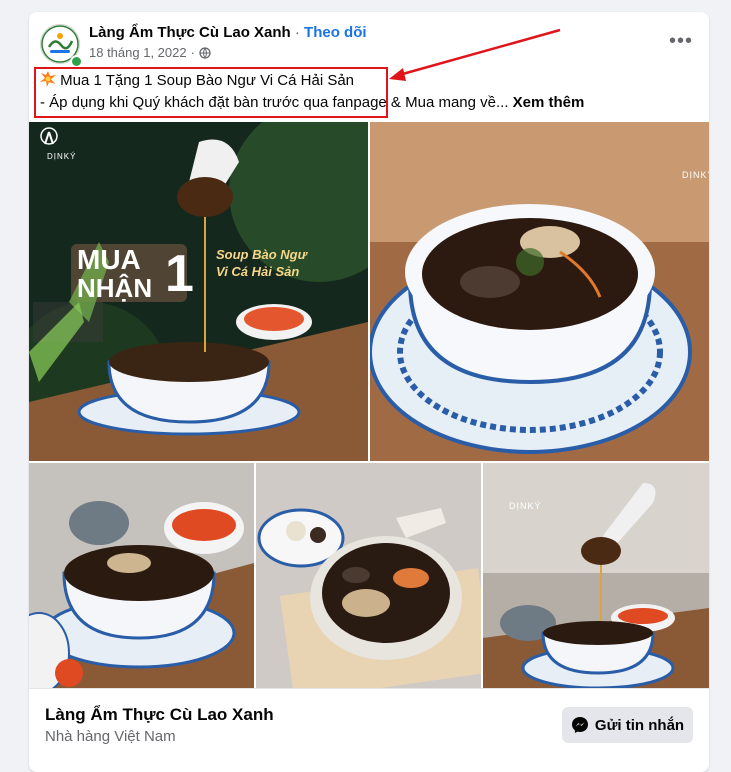 The height and width of the screenshot is (772, 731). Describe the element at coordinates (258, 271) in the screenshot. I see `promo-caption-line-2: Vi Cá Hải Sản` at that location.